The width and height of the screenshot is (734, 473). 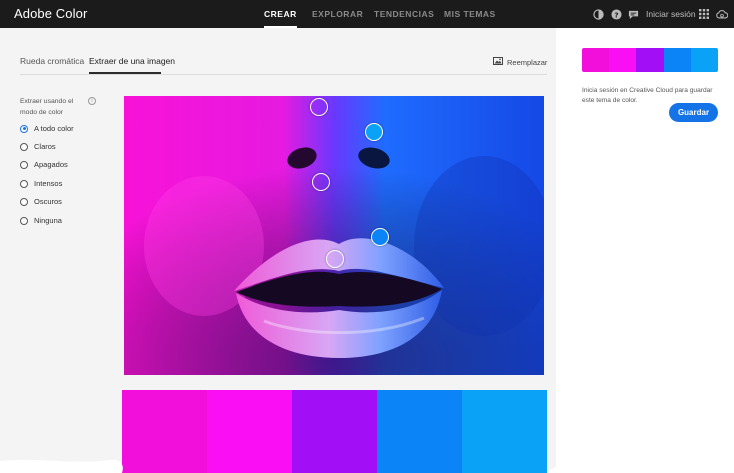 I want to click on mode-option-apagados: Apagados, so click(x=44, y=164).